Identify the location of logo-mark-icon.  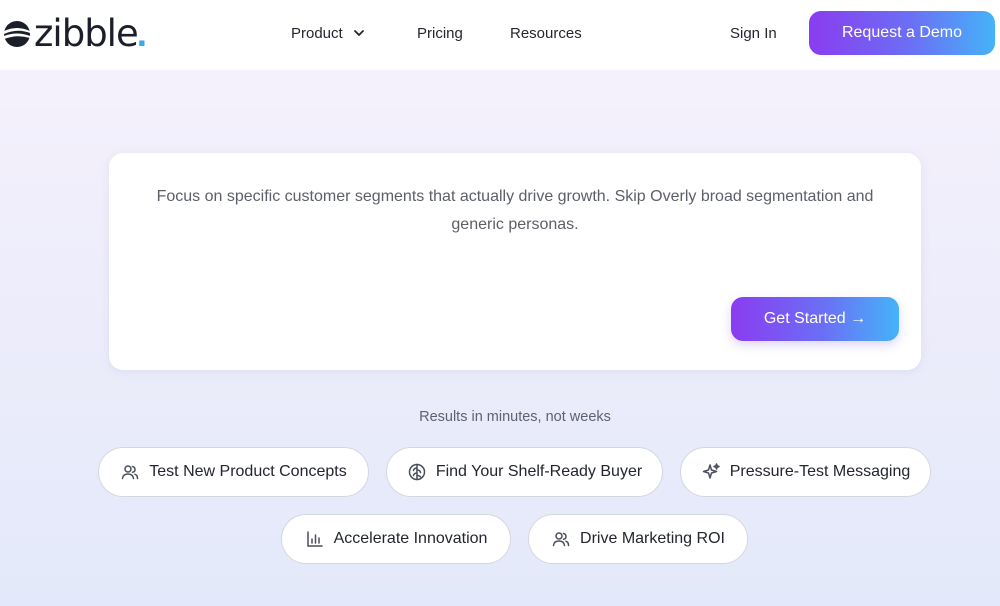
(17, 34).